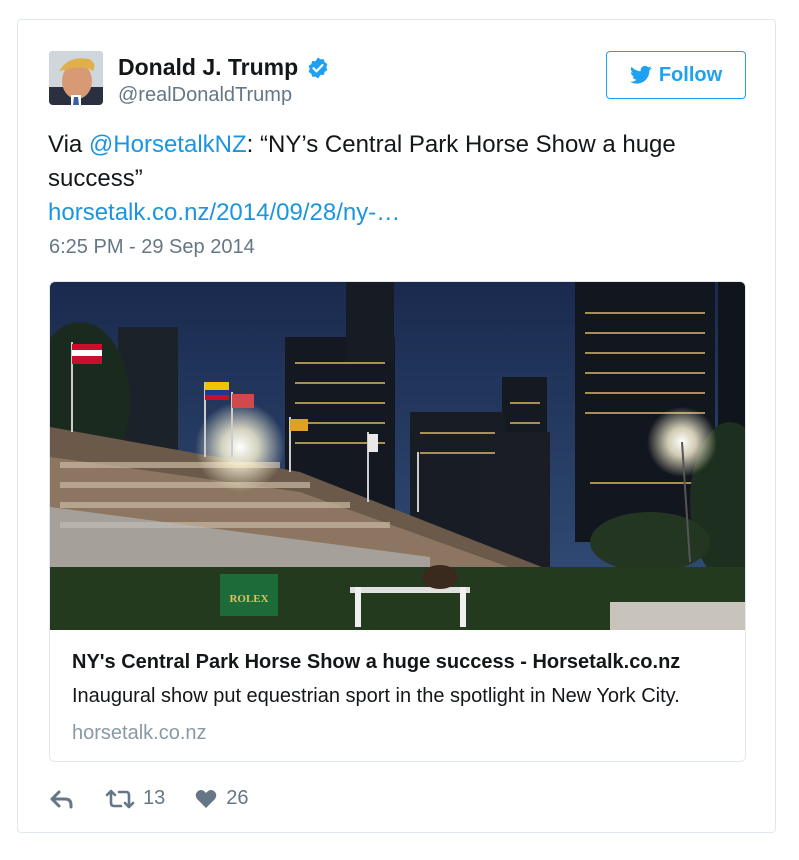 This screenshot has height=860, width=799. I want to click on like-button: 26, so click(222, 798).